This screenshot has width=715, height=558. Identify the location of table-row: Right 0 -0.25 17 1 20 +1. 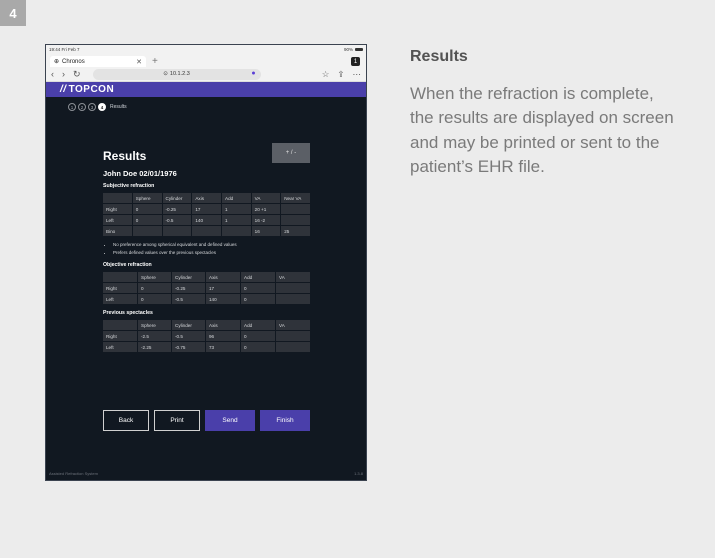
(206, 209).